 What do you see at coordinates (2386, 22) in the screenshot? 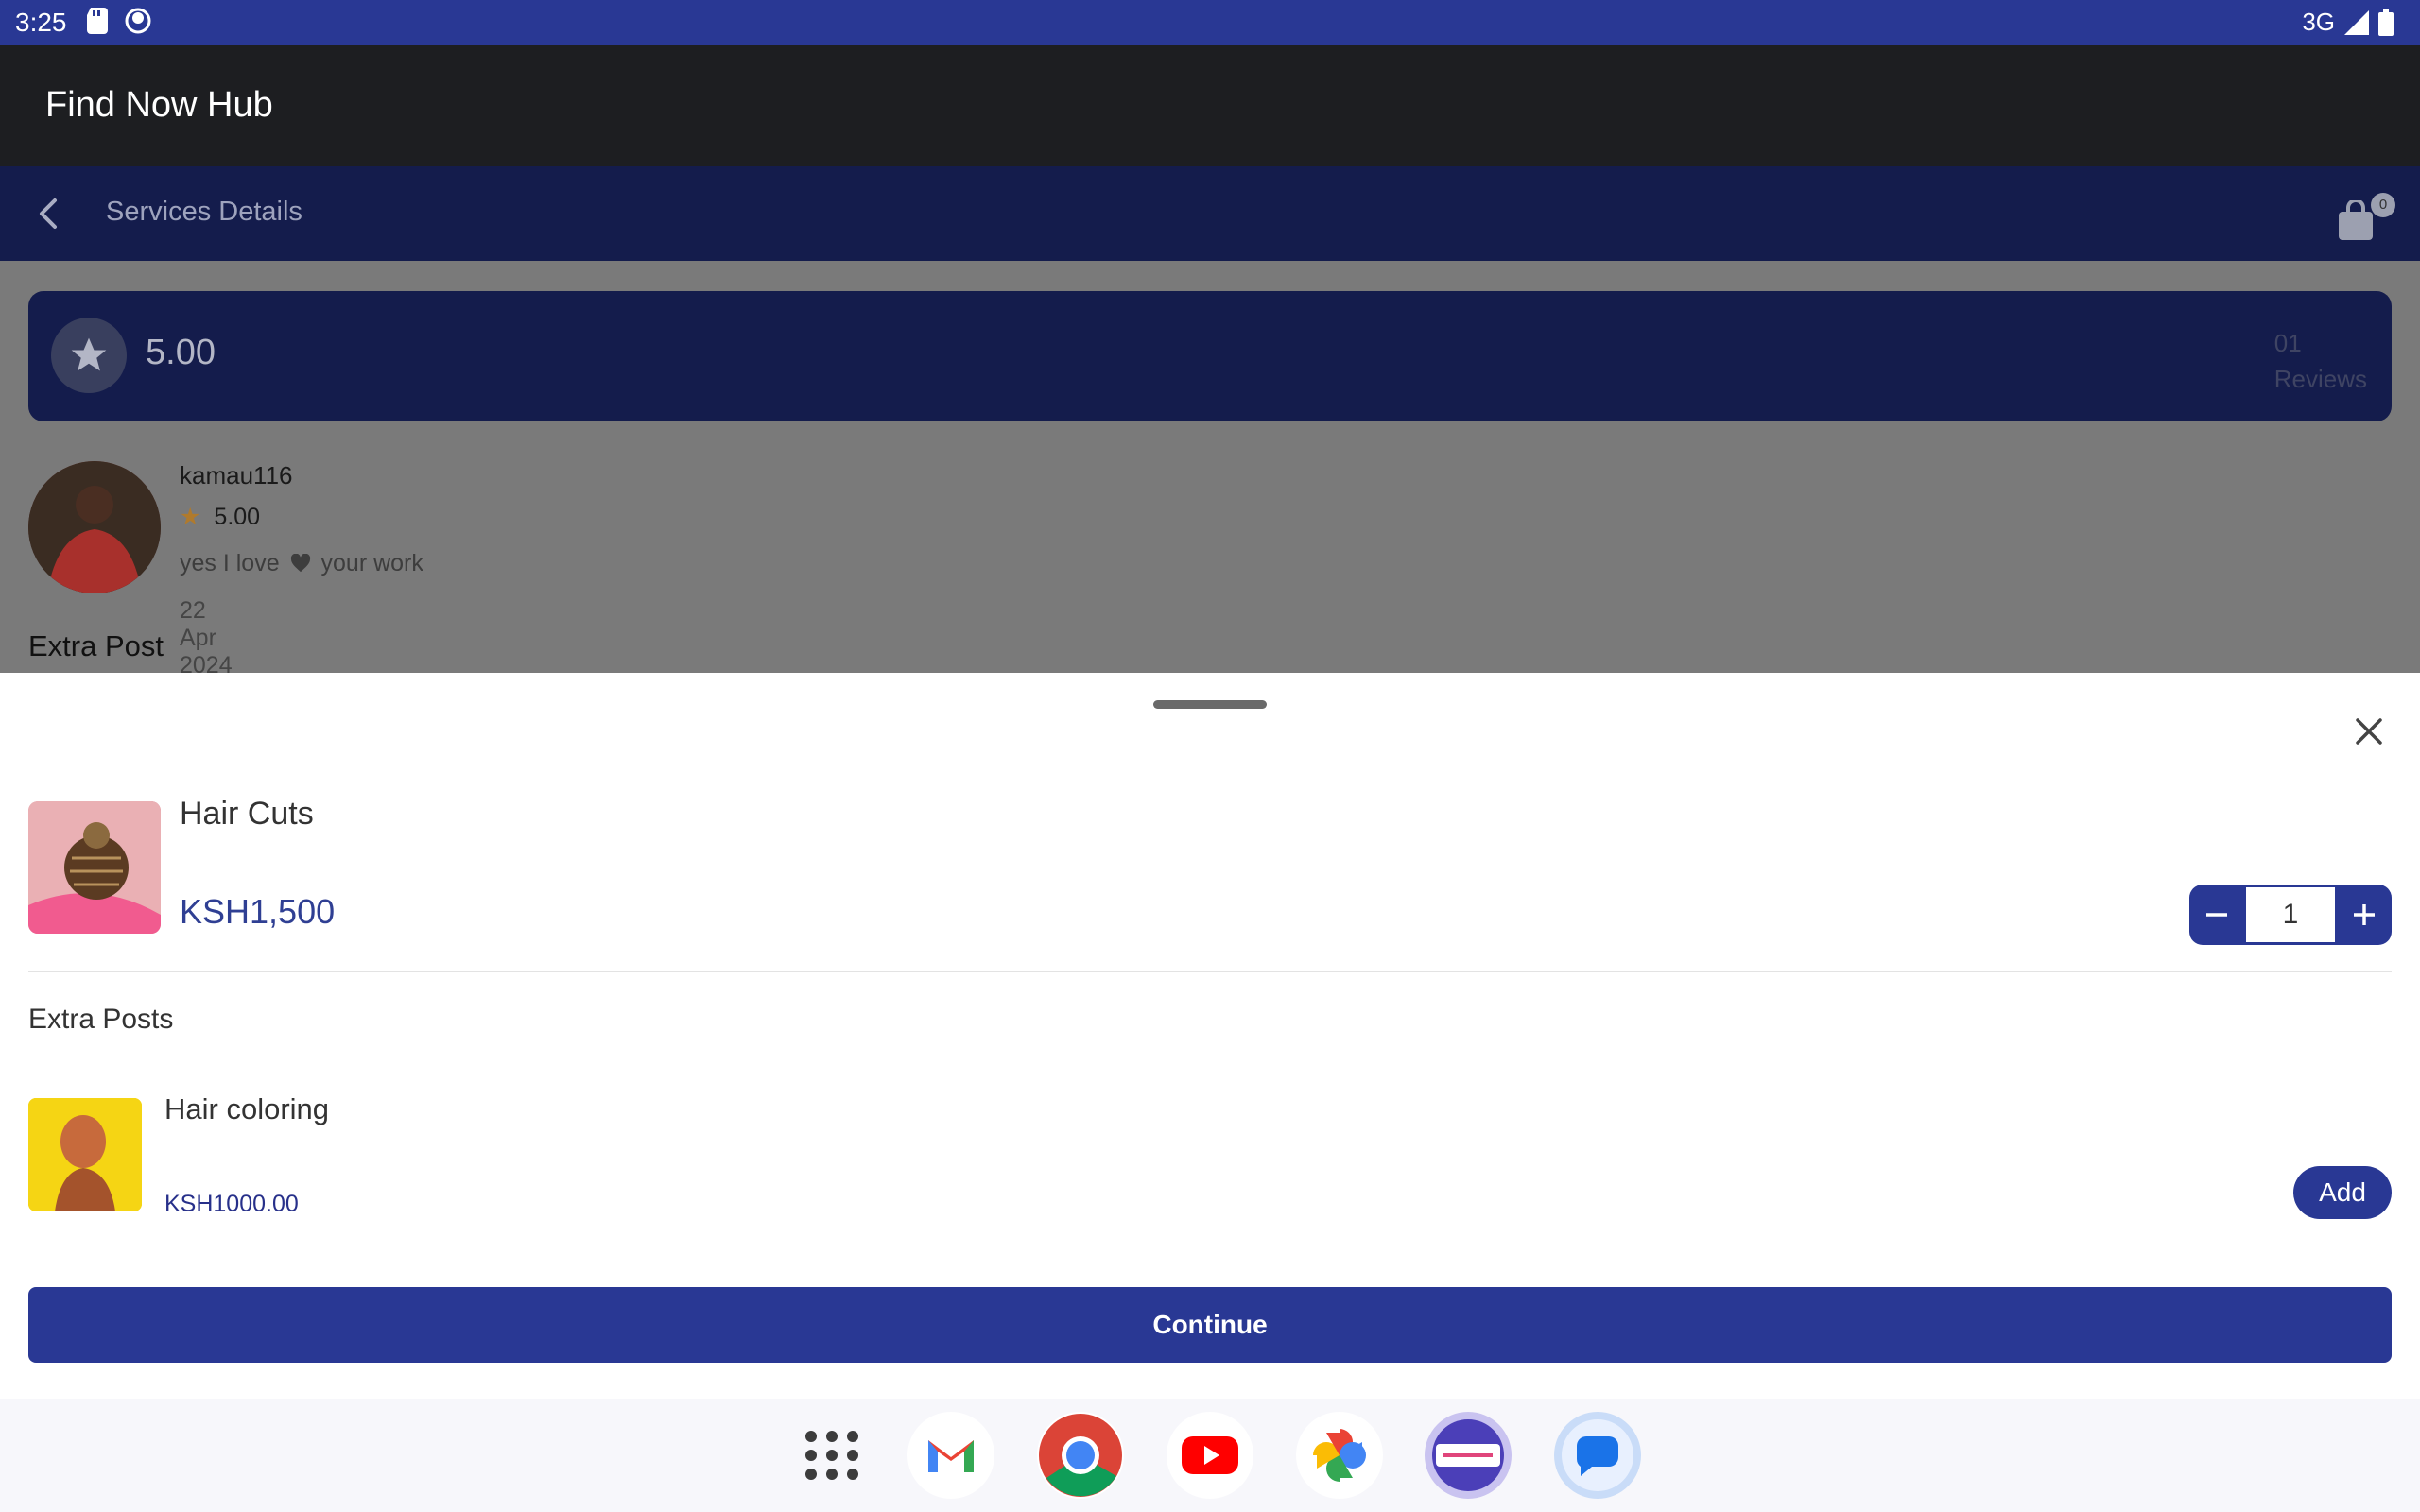
I see `battery-icon` at bounding box center [2386, 22].